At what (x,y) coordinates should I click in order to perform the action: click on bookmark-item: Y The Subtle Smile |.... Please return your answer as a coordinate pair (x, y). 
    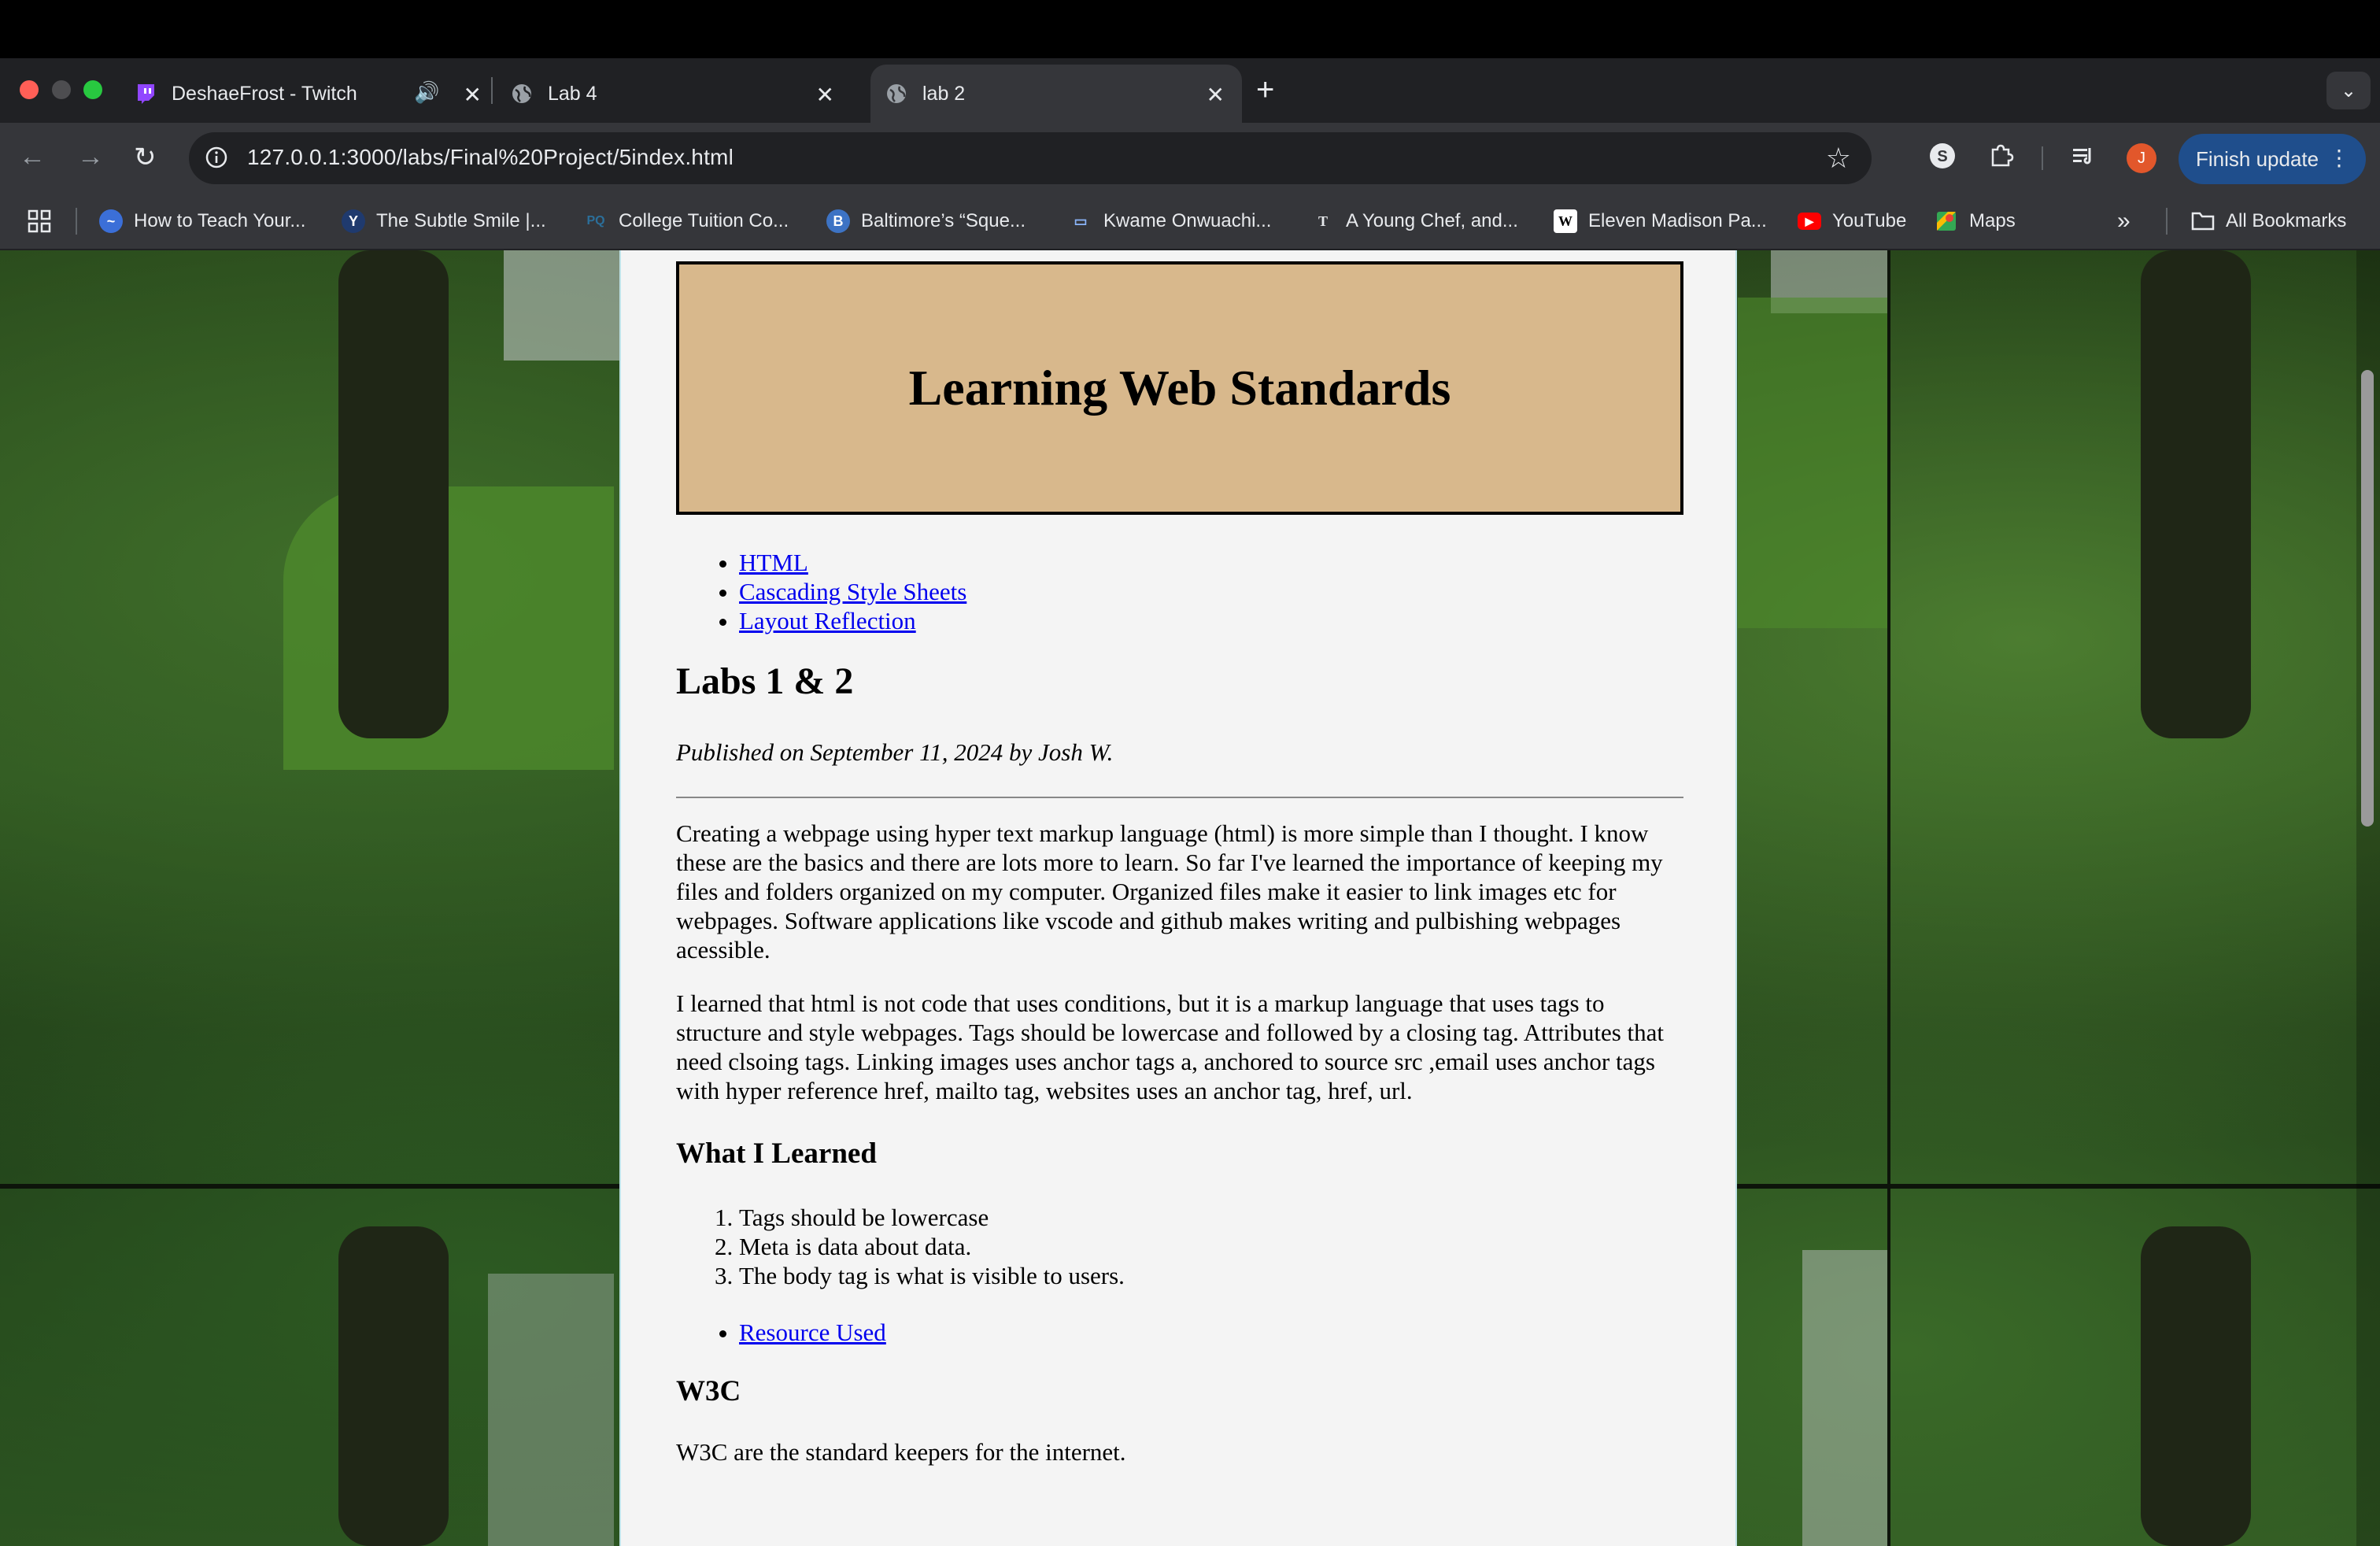
    Looking at the image, I should click on (444, 221).